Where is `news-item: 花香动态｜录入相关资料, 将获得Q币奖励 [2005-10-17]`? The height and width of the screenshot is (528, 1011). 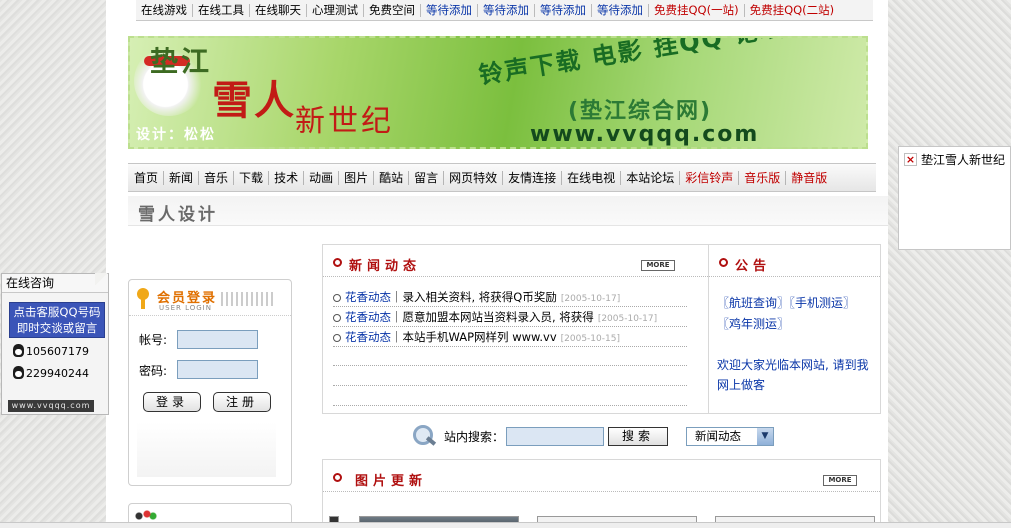
news-item: 花香动态｜录入相关资料, 将获得Q币奖励 [2005-10-17] is located at coordinates (510, 297).